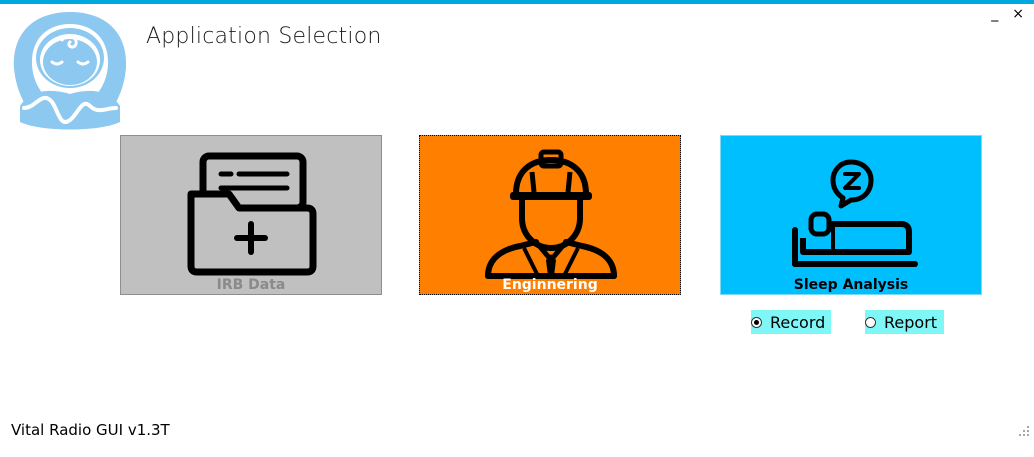  Describe the element at coordinates (90, 430) in the screenshot. I see `version-label: Vital Radio GUI v1.3T` at that location.